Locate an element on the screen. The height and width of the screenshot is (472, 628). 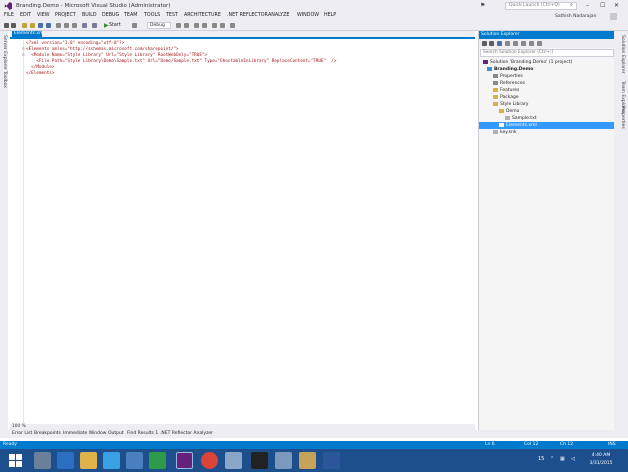
menu-architecture: ARCHITECTURE is located at coordinates (202, 15).